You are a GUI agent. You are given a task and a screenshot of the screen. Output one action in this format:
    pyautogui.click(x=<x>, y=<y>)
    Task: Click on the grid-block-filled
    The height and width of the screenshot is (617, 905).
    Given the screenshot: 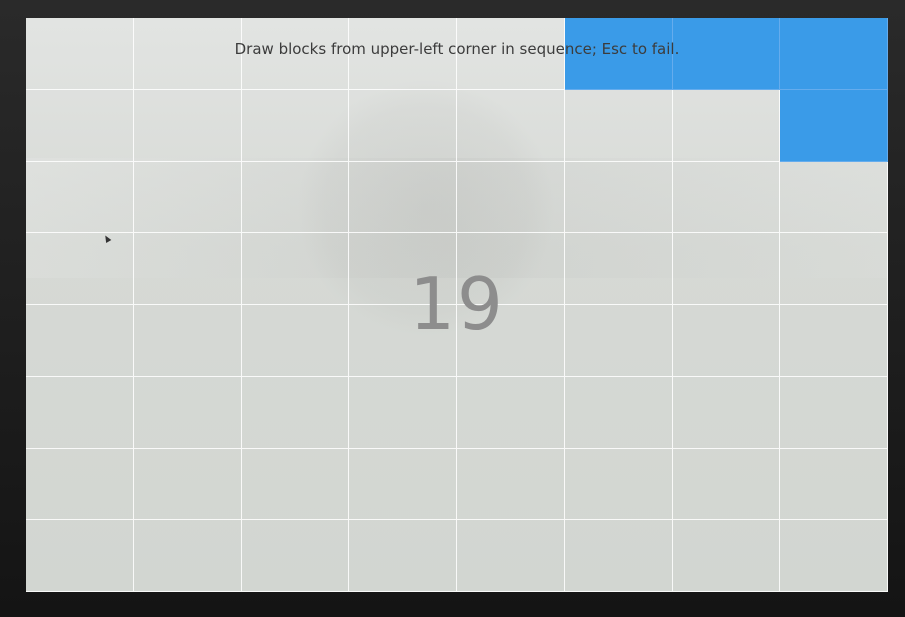 What is the action you would take?
    pyautogui.click(x=834, y=125)
    